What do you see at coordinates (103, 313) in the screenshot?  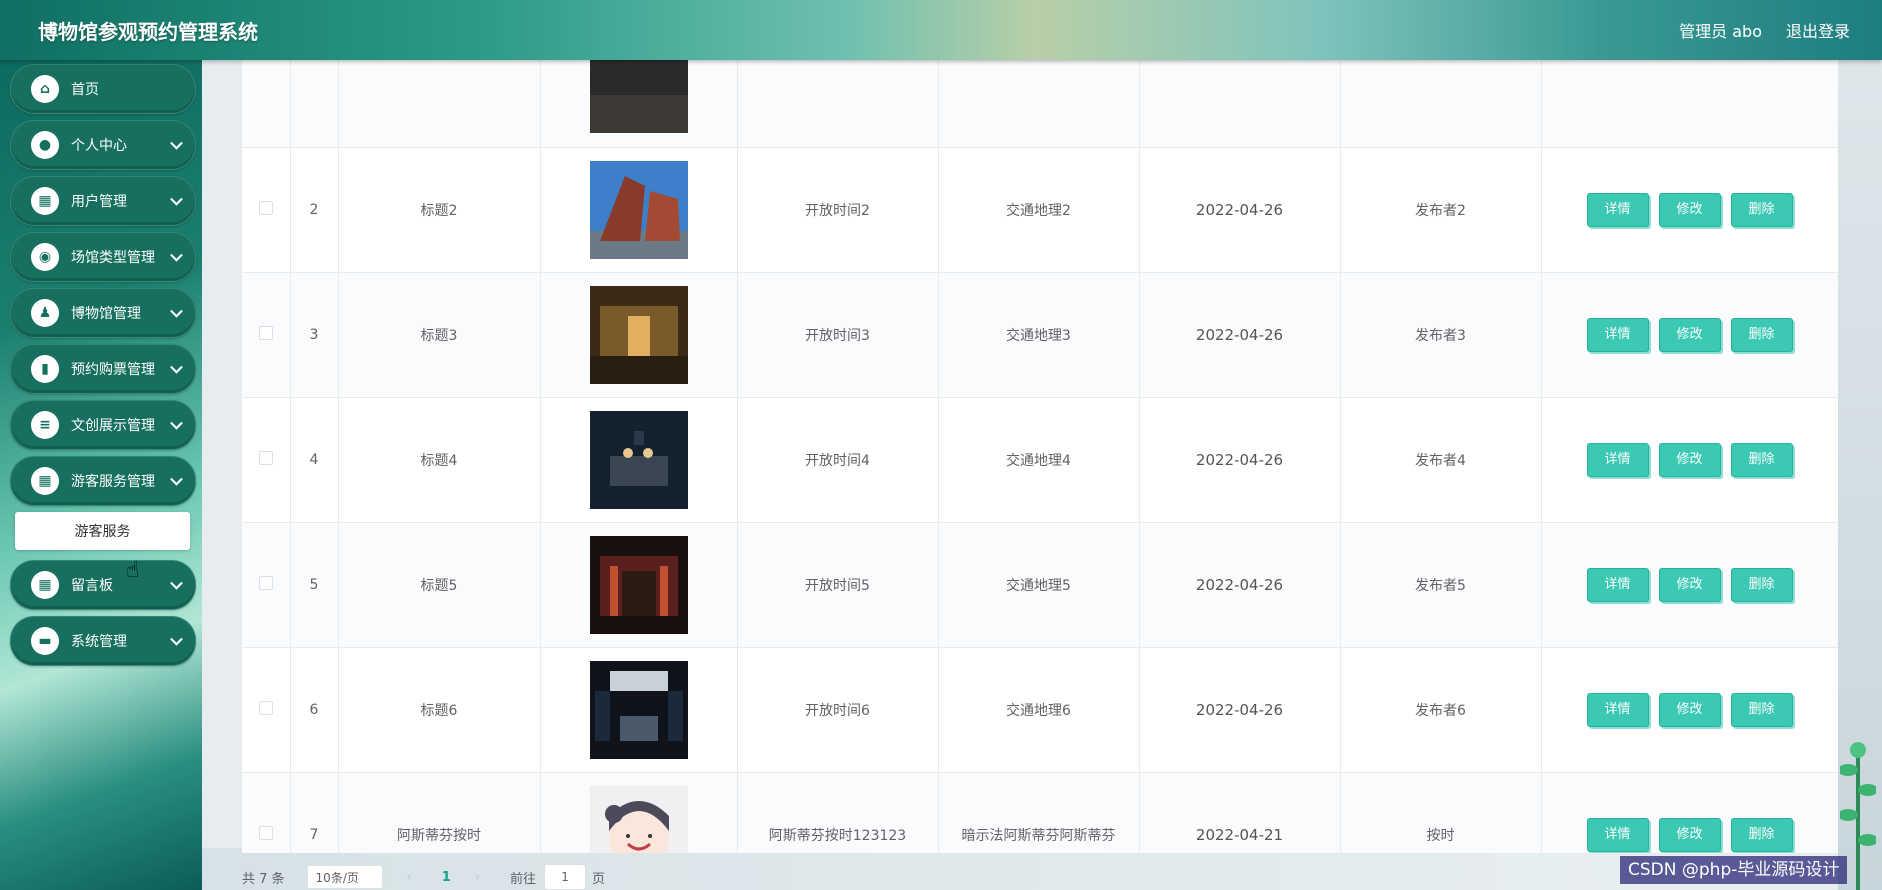 I see `sidebar-item-5: ♟ 博物馆管理` at bounding box center [103, 313].